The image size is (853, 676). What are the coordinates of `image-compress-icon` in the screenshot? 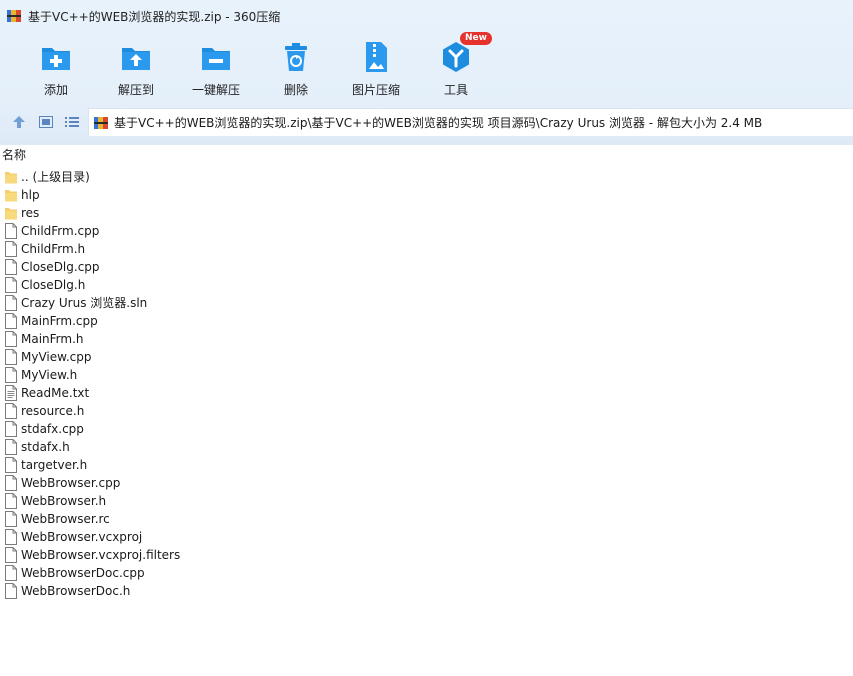 It's located at (376, 57).